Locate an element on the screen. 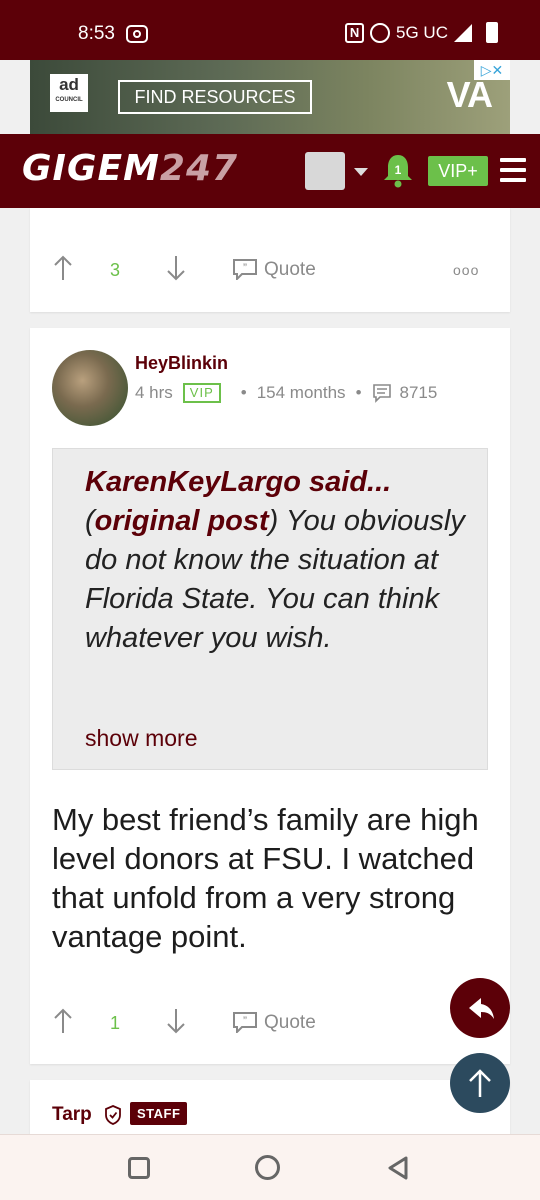  post-card: Tarp STAFF is located at coordinates (270, 1110).